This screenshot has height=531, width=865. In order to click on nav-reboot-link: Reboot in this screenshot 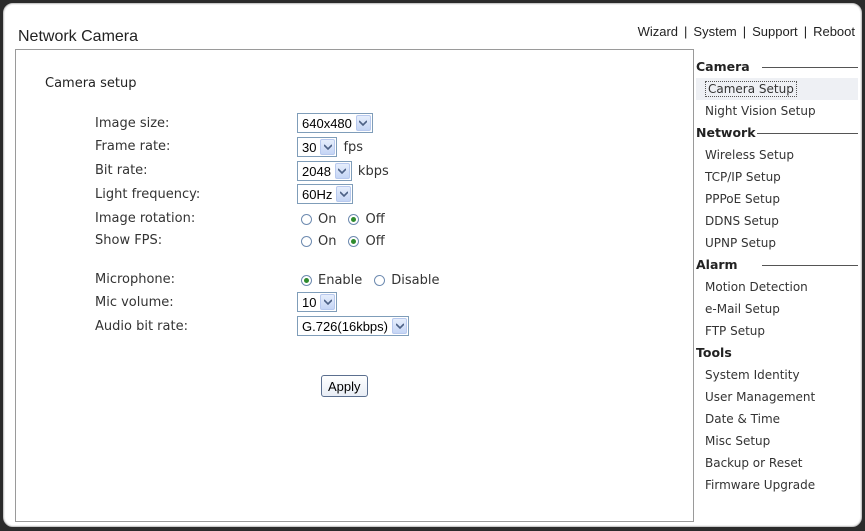, I will do `click(834, 31)`.